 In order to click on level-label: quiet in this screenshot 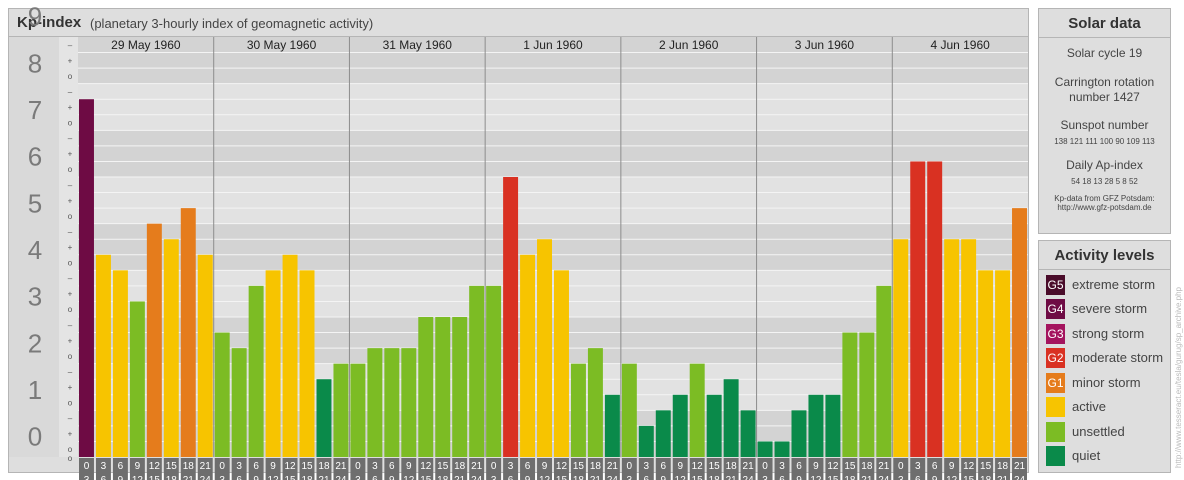, I will do `click(1086, 455)`.